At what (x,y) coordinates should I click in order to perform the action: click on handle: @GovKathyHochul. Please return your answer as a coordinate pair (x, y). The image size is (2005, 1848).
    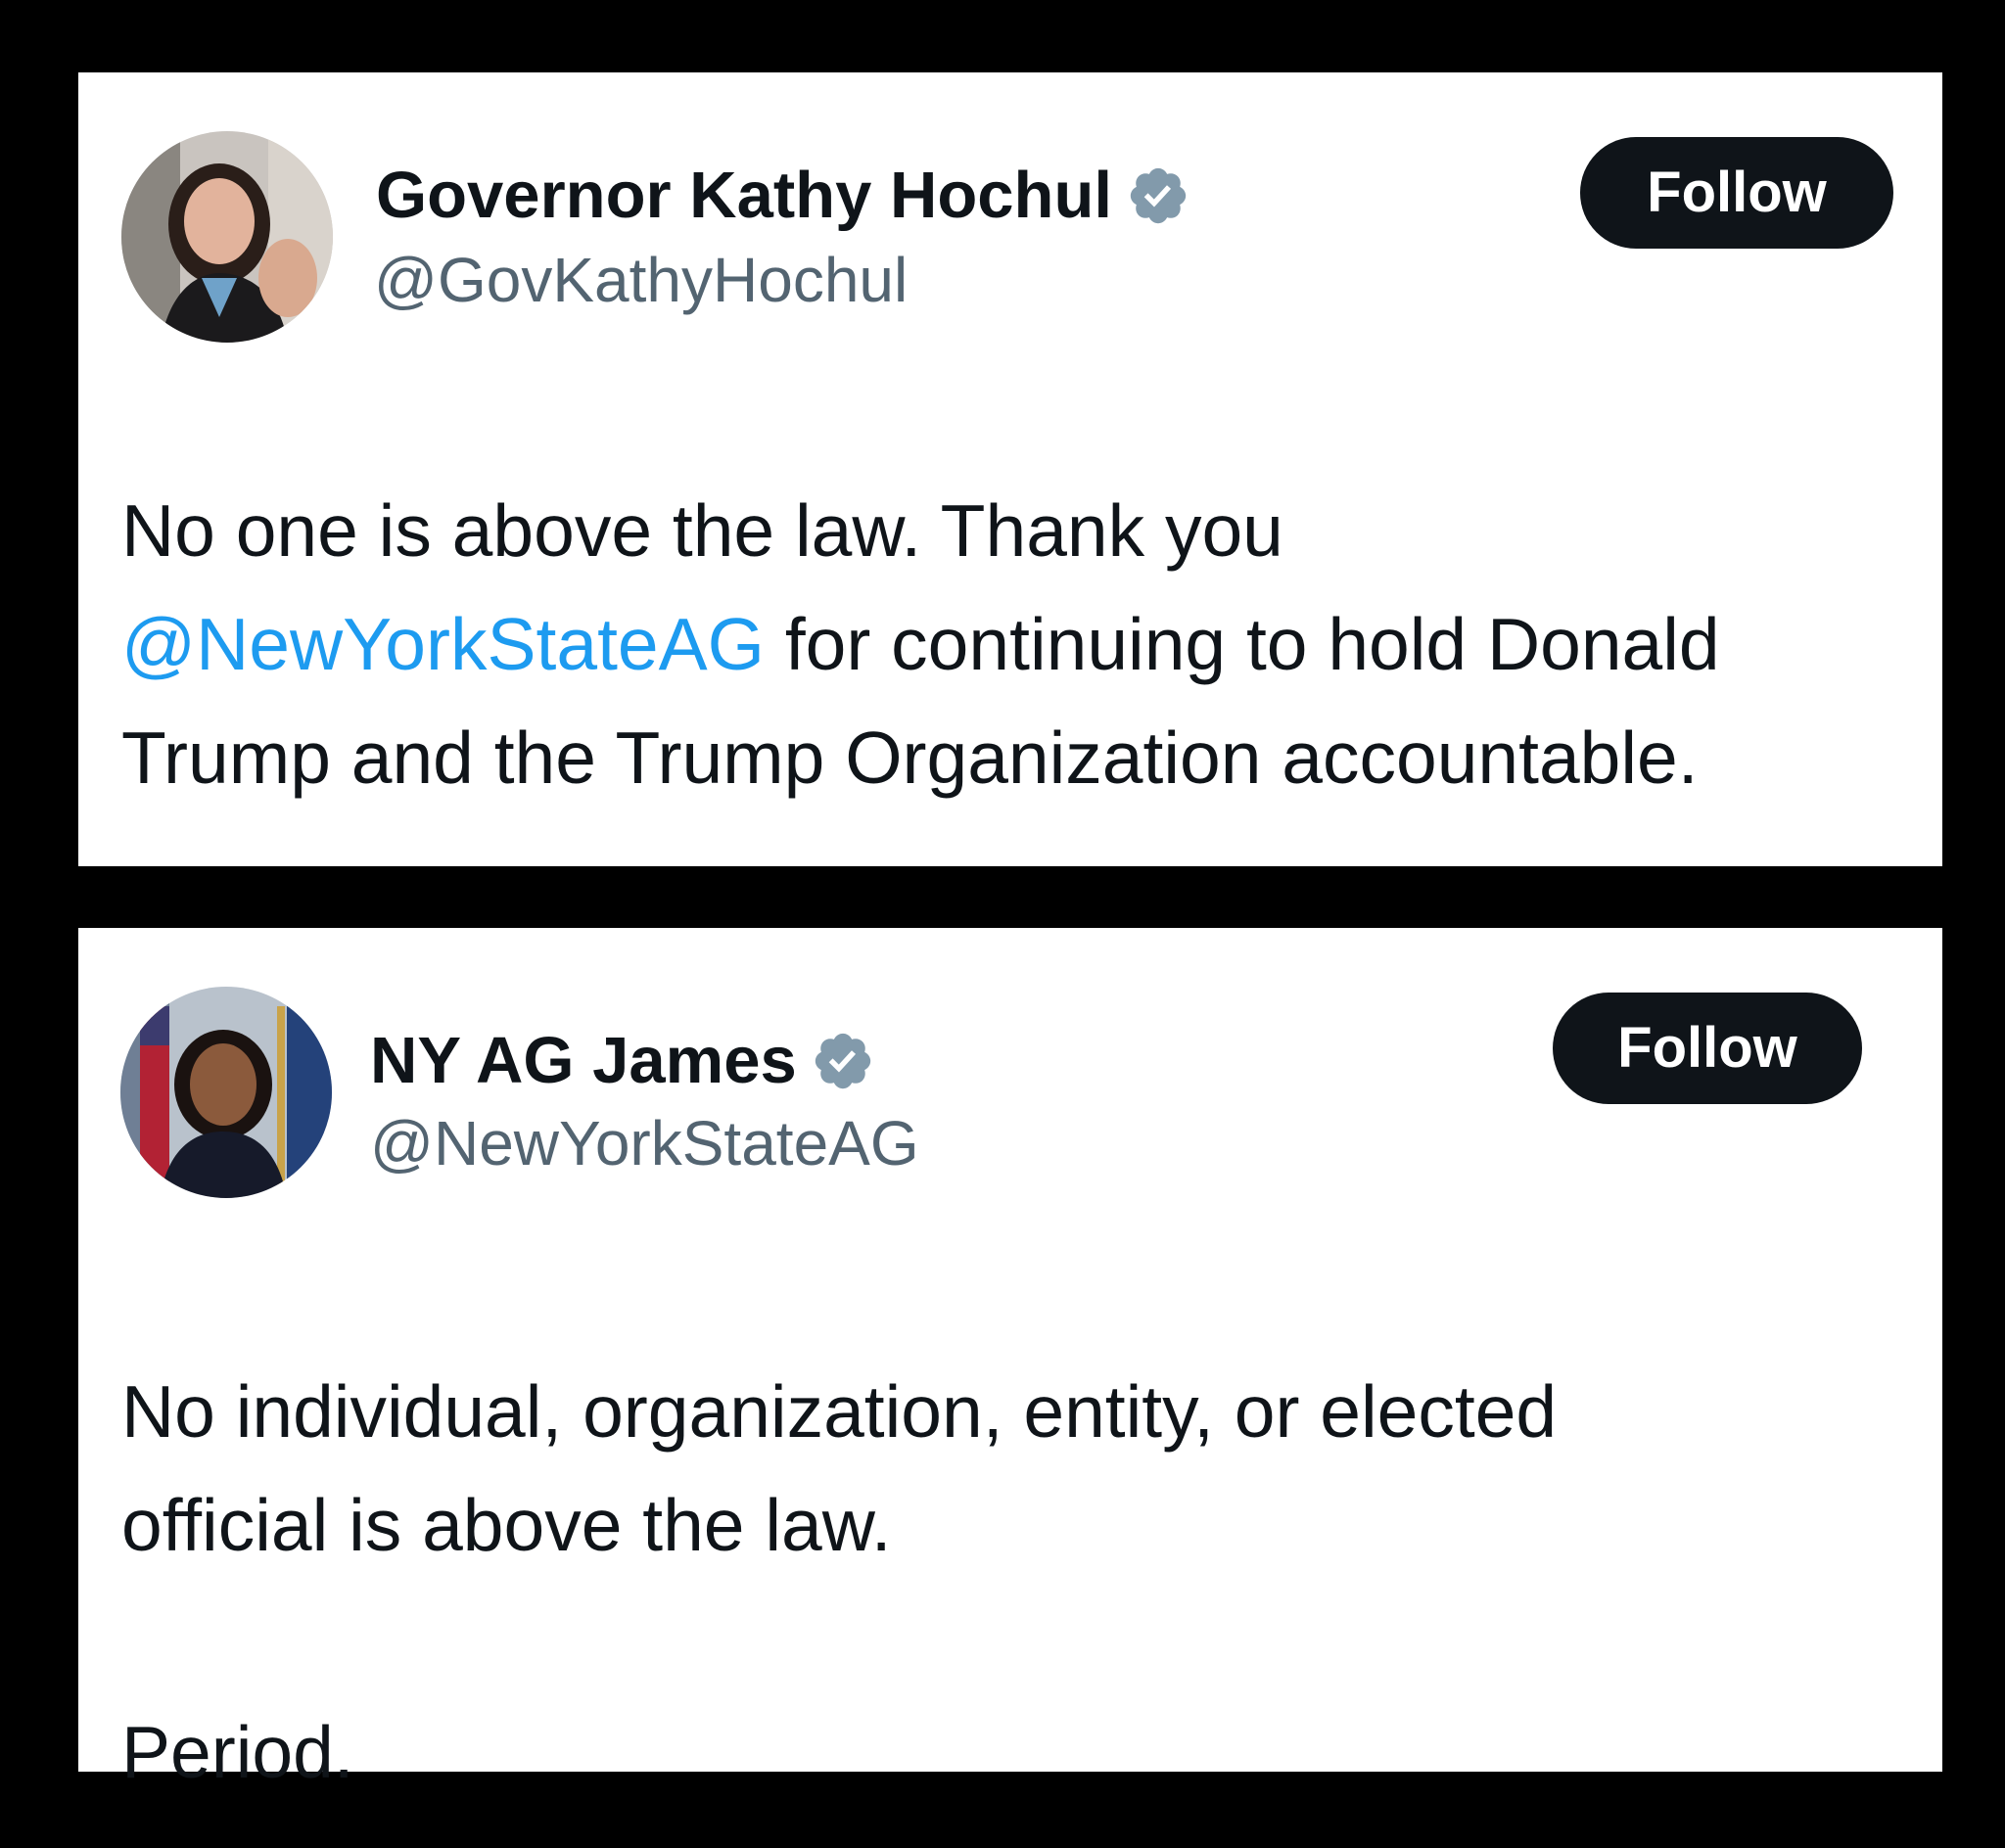
    Looking at the image, I should click on (641, 280).